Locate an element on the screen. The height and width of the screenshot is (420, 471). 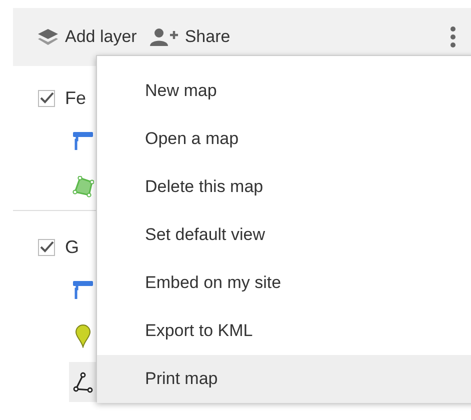
add-person-icon is located at coordinates (163, 37).